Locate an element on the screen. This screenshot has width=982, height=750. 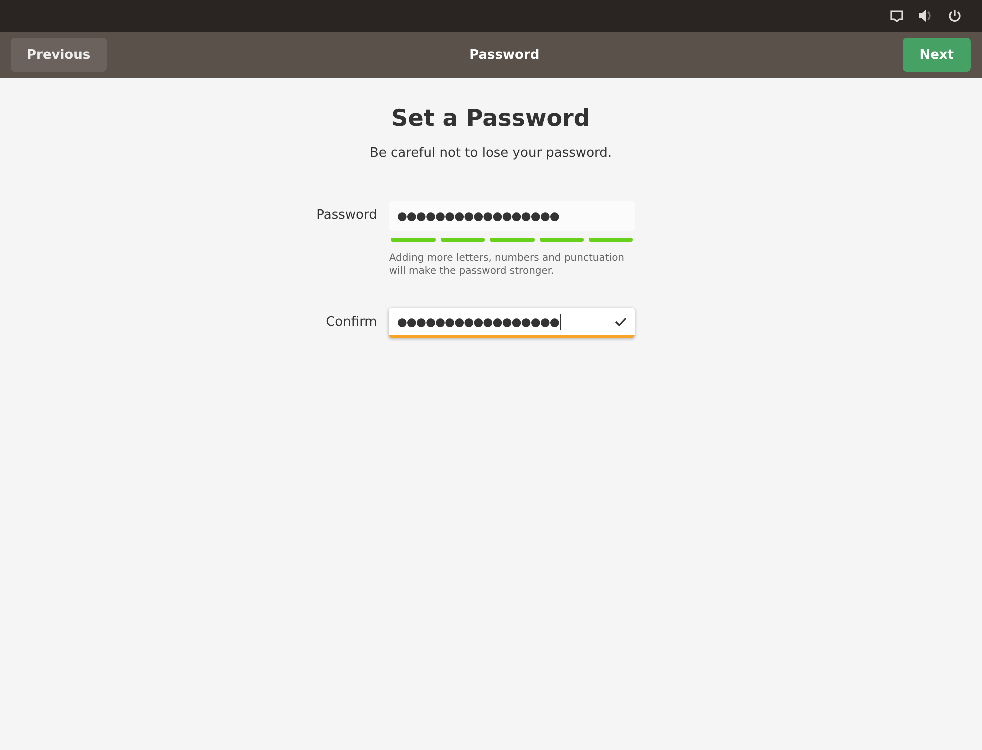
password-hint: Adding more letters, numbers and punctuation will make the password stronger. is located at coordinates (507, 265).